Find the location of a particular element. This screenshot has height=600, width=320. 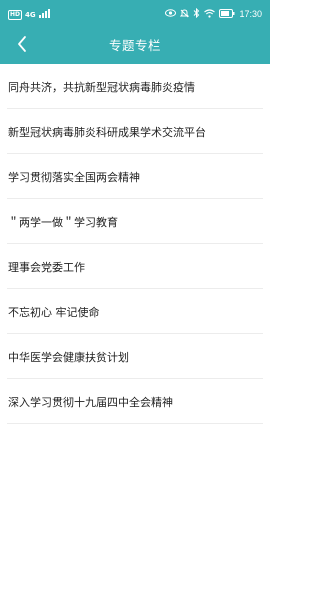

topic-list-item: 不忘初心 牢记使命 is located at coordinates (135, 311).